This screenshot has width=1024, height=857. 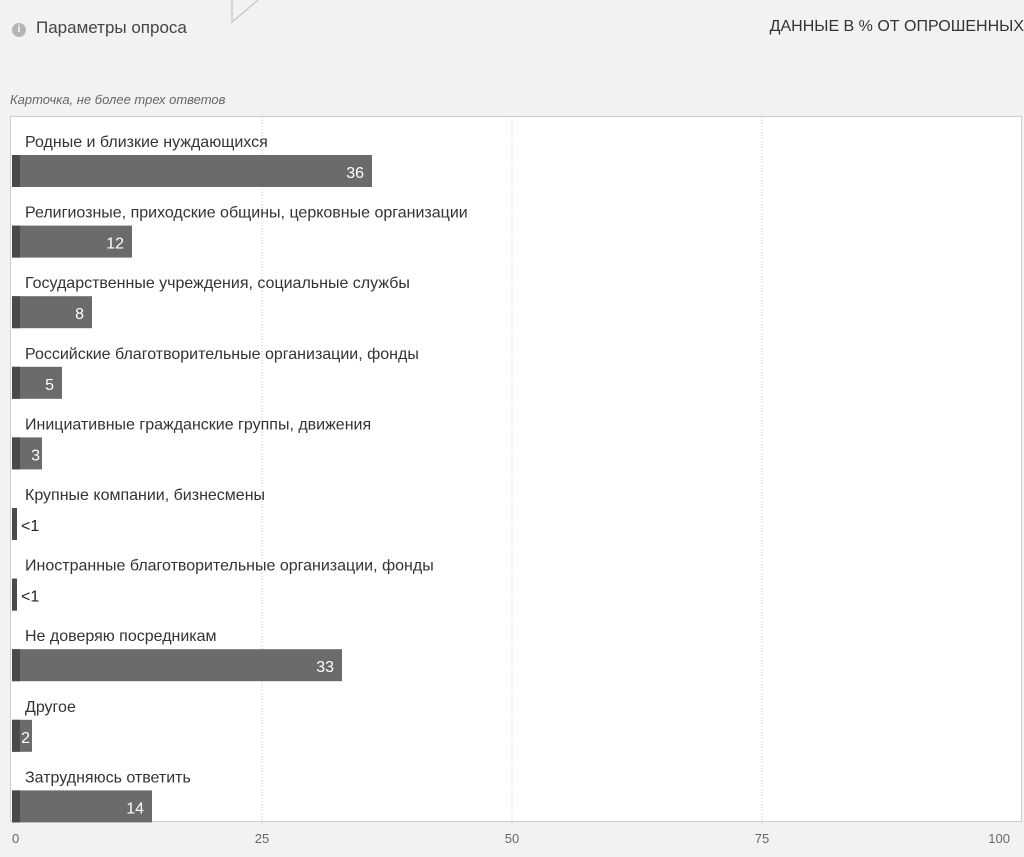 I want to click on x-tick-label: 25, so click(x=262, y=838).